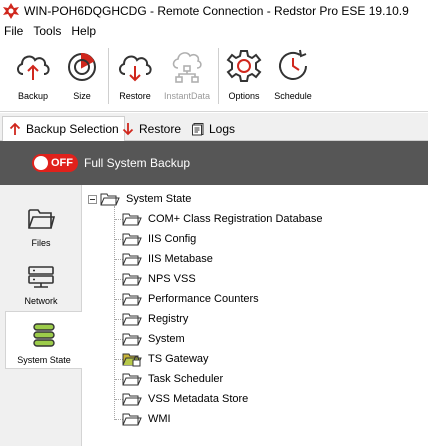  What do you see at coordinates (44, 360) in the screenshot?
I see `sidebar-item-label: System State` at bounding box center [44, 360].